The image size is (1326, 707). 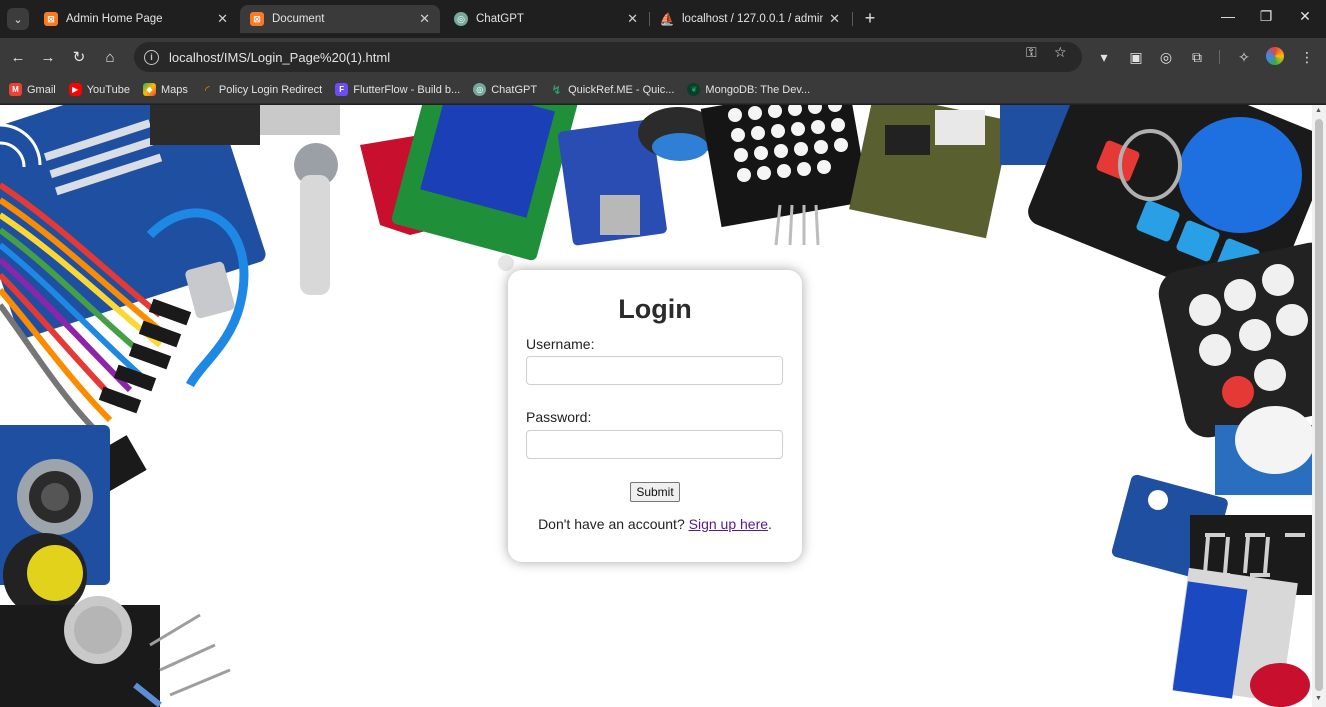 I want to click on signup-prompt-text: Don't have an account?, so click(x=611, y=524).